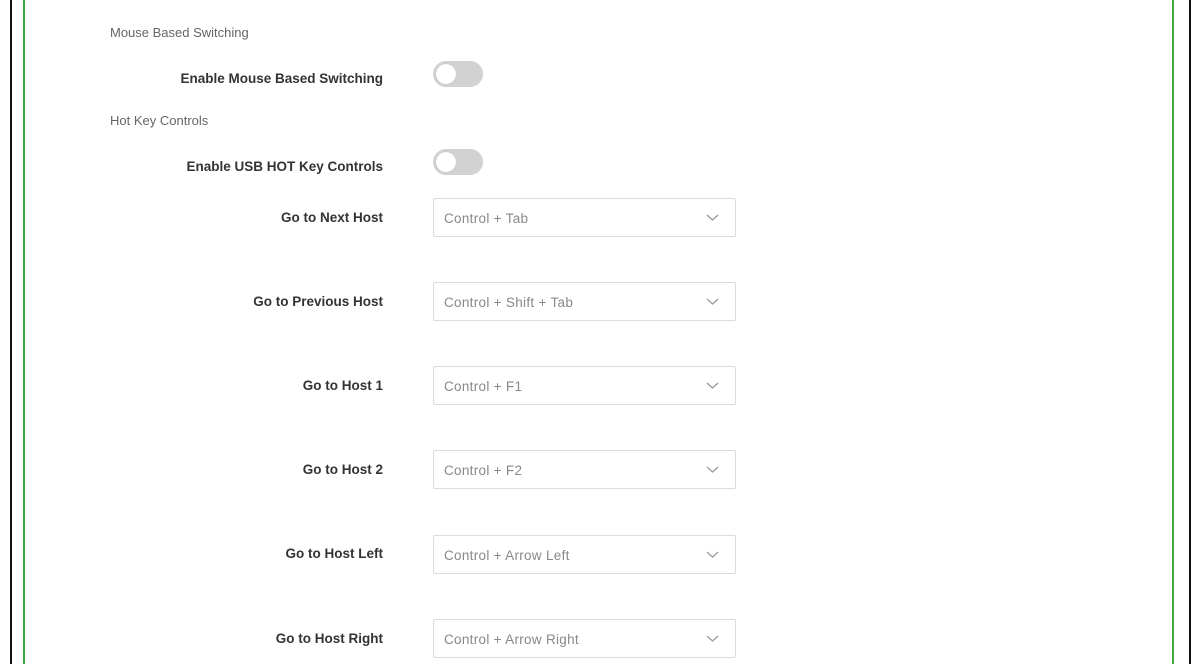  I want to click on hotkey-label-host-1: Go to Host 1, so click(342, 385).